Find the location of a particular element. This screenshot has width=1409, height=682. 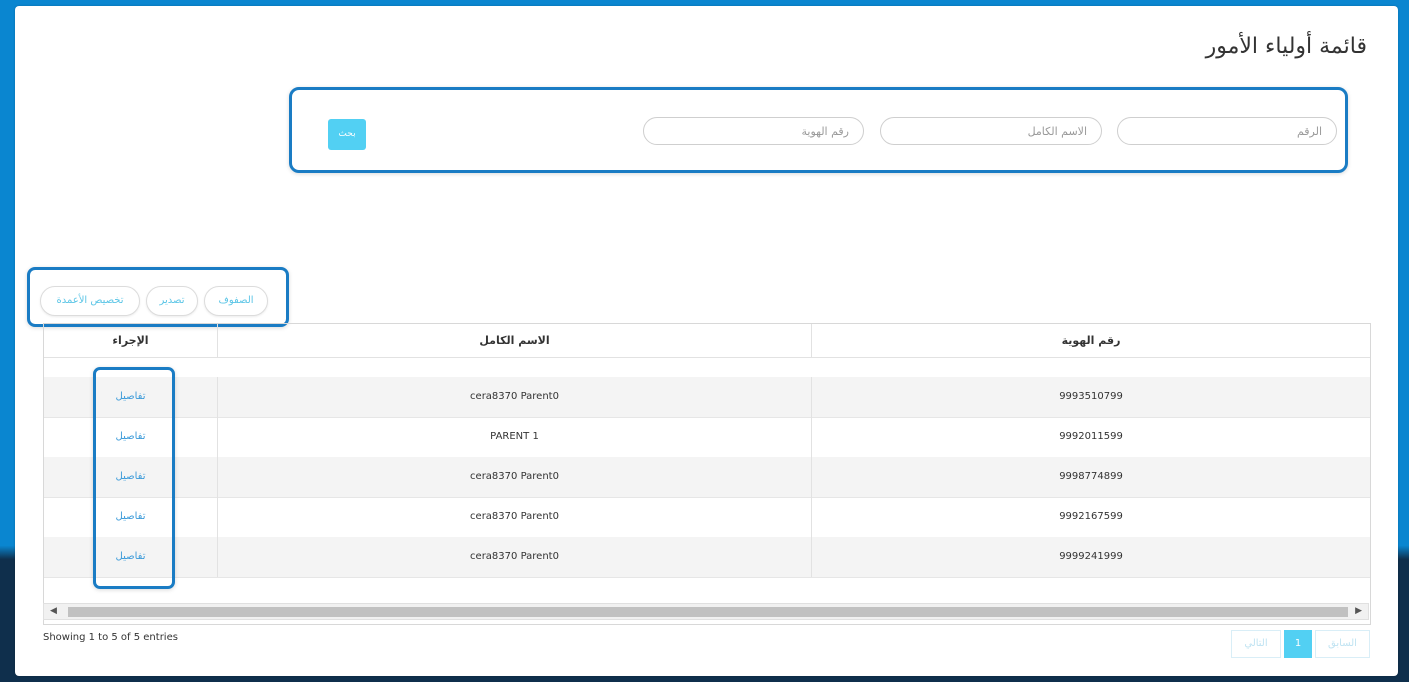

table-toolbar: الصفوف تصدير تخصيص الأعمدة is located at coordinates (158, 297).